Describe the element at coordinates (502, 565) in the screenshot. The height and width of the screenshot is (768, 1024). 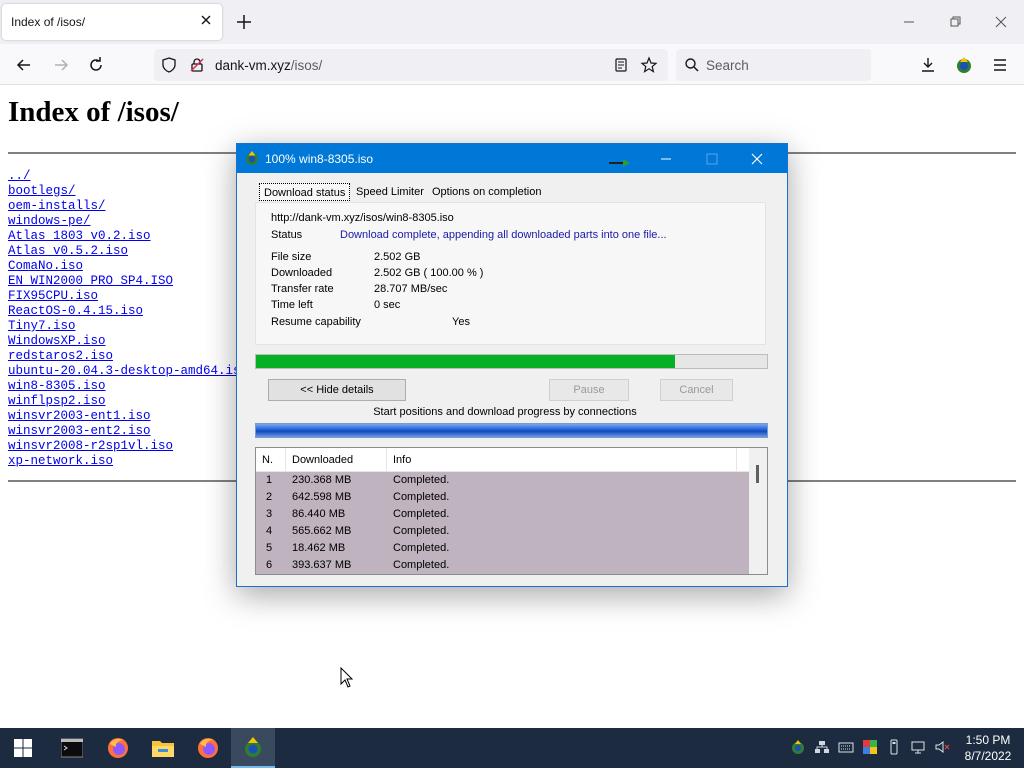
I see `connection-row: 6 393.637 MB Completed.` at that location.